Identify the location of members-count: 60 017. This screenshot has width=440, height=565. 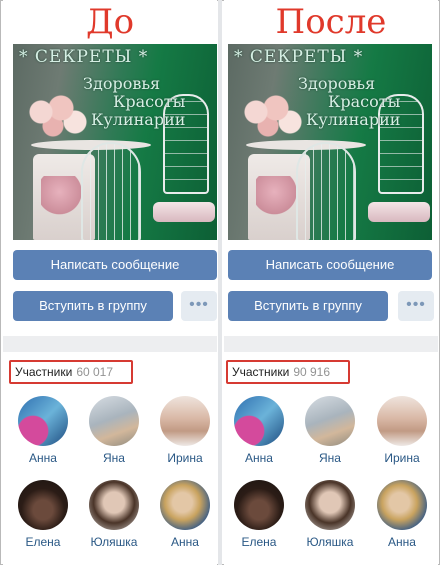
(95, 372).